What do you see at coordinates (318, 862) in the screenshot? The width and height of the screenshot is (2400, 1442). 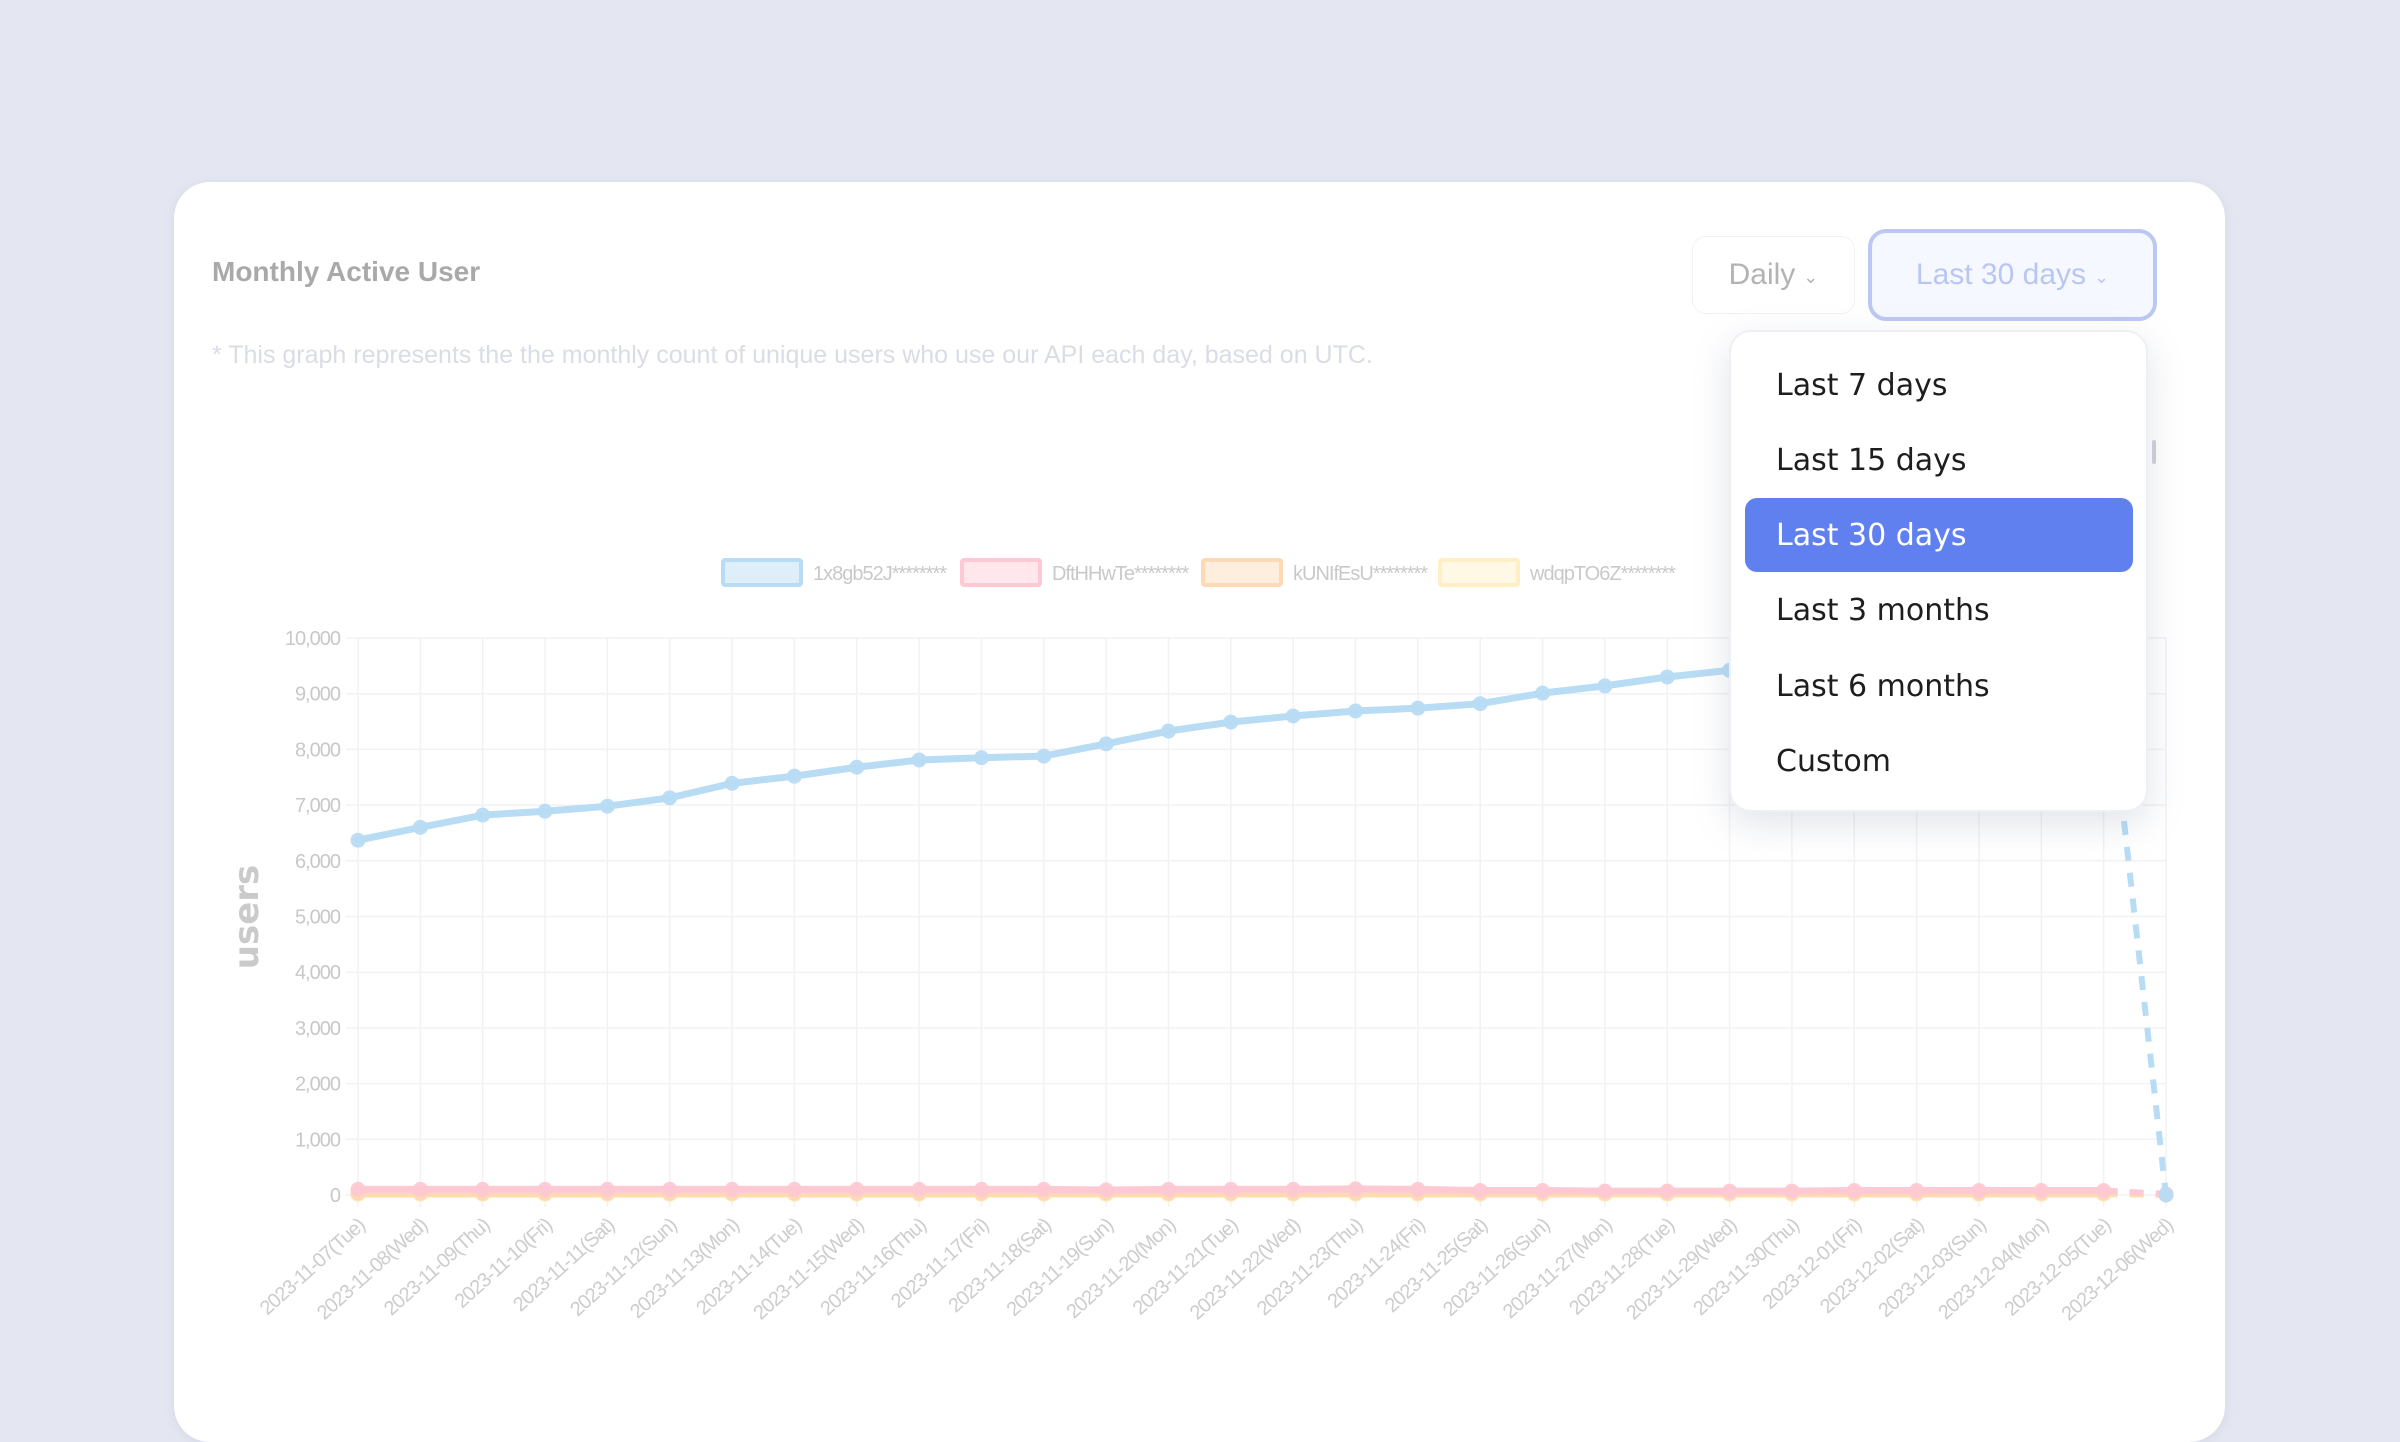 I see `y-tick-label: 6,000` at bounding box center [318, 862].